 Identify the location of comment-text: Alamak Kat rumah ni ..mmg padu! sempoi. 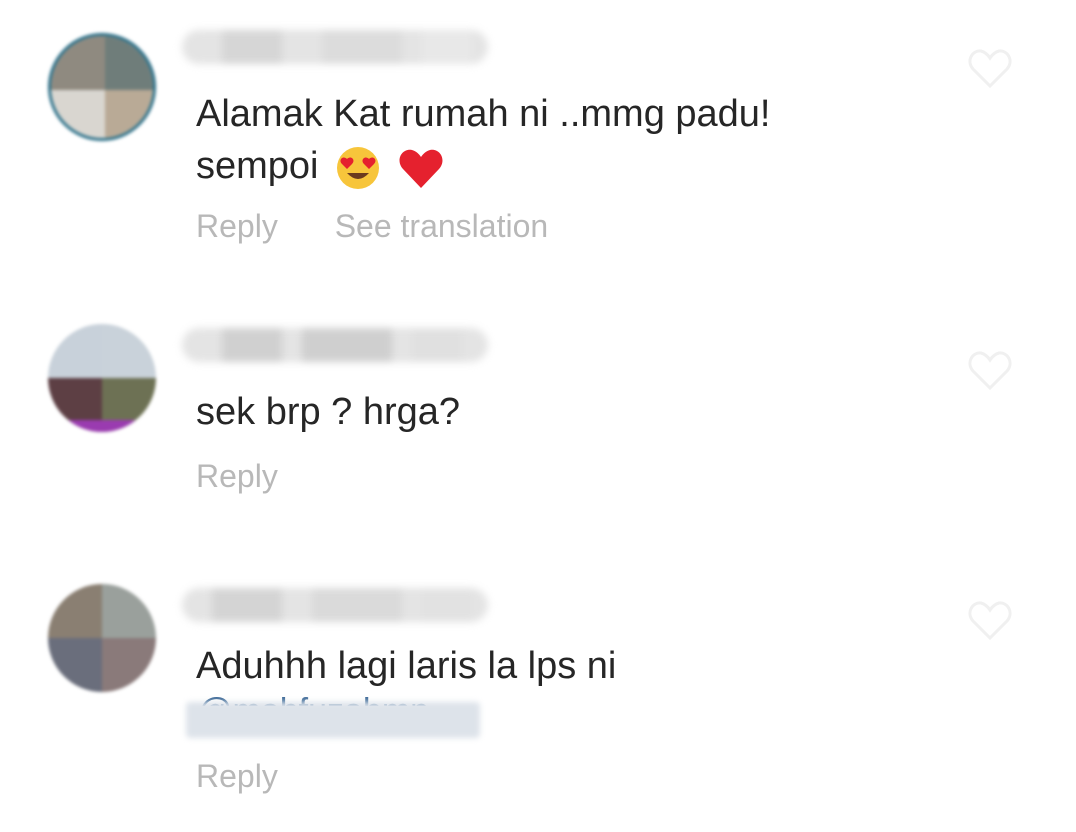
(483, 140).